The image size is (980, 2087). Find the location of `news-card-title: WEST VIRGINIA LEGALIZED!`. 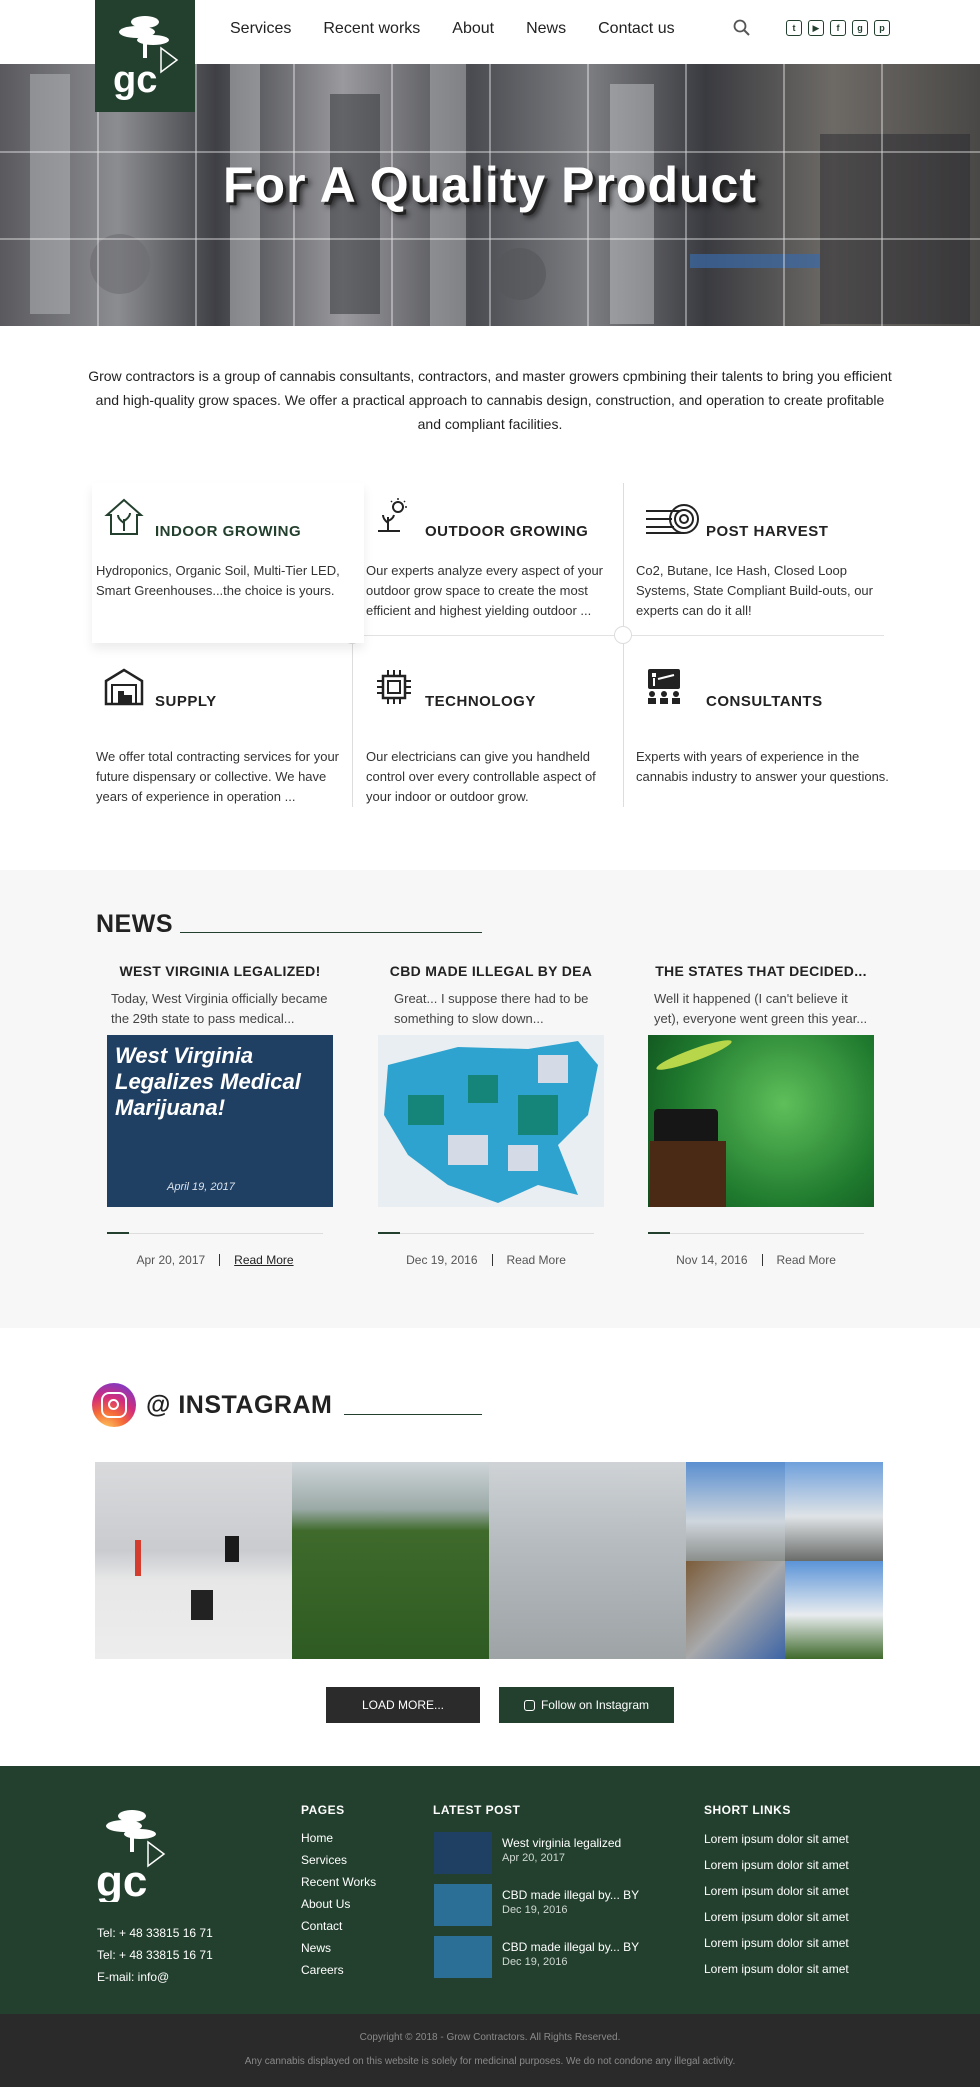

news-card-title: WEST VIRGINIA LEGALIZED! is located at coordinates (220, 971).